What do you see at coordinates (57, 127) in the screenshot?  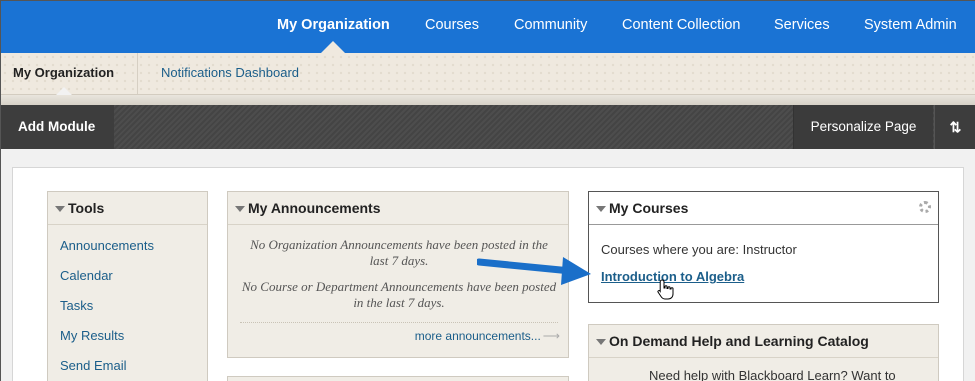 I see `add-module-button: Add Module` at bounding box center [57, 127].